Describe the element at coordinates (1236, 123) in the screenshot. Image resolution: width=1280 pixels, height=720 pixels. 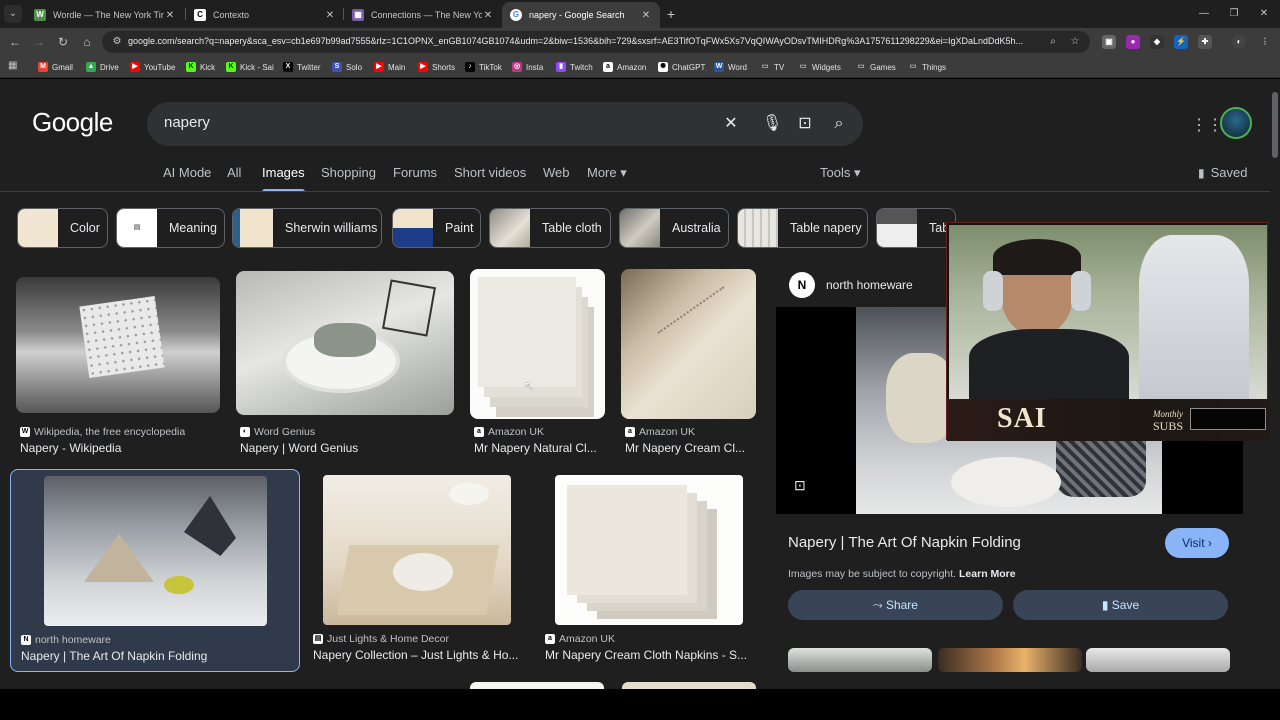
I see `avatar` at that location.